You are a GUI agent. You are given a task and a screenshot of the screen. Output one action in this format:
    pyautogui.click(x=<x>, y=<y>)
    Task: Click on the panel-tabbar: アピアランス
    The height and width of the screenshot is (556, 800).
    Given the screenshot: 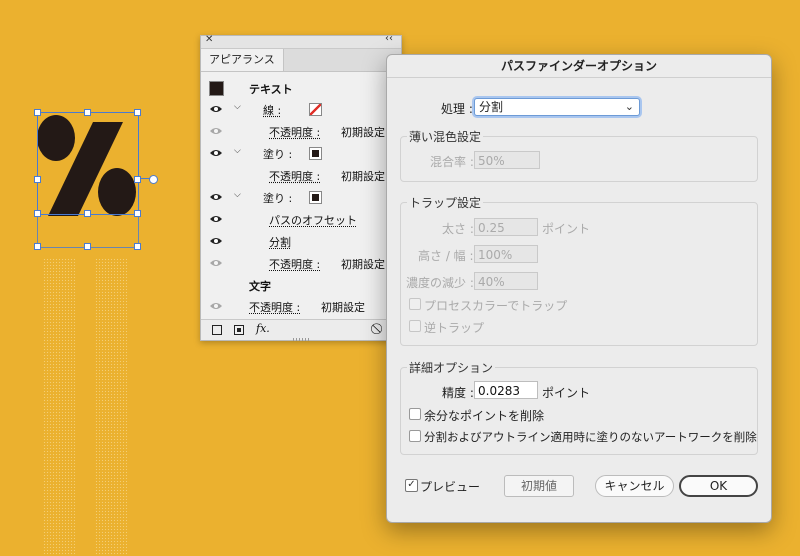 What is the action you would take?
    pyautogui.click(x=301, y=60)
    